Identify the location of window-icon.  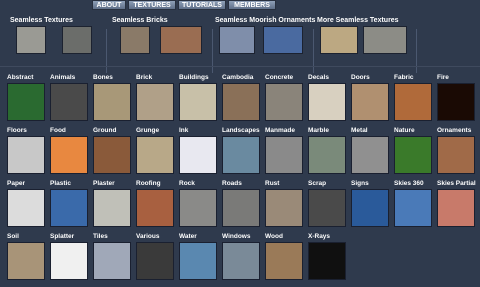
(241, 261).